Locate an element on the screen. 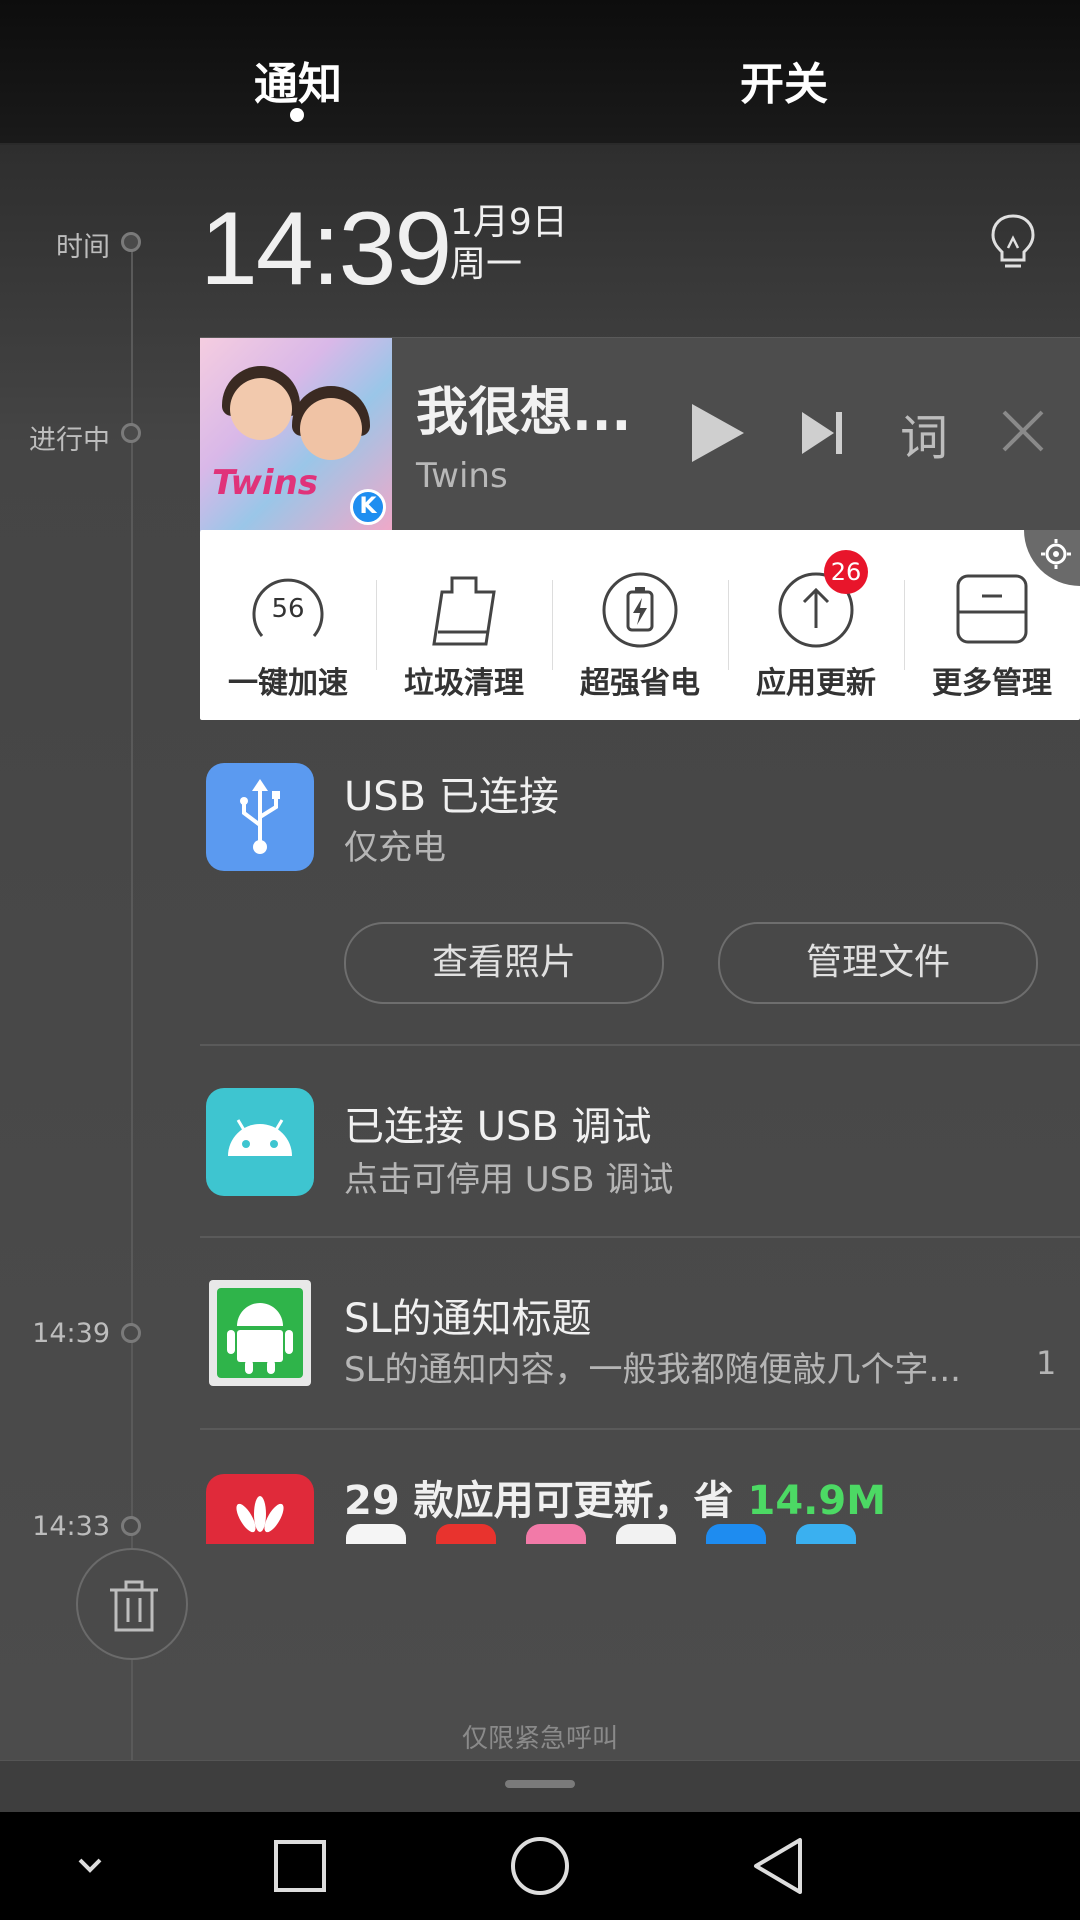 The width and height of the screenshot is (1080, 1920). timeline-label-ongoing: 进行中 is located at coordinates (69, 440).